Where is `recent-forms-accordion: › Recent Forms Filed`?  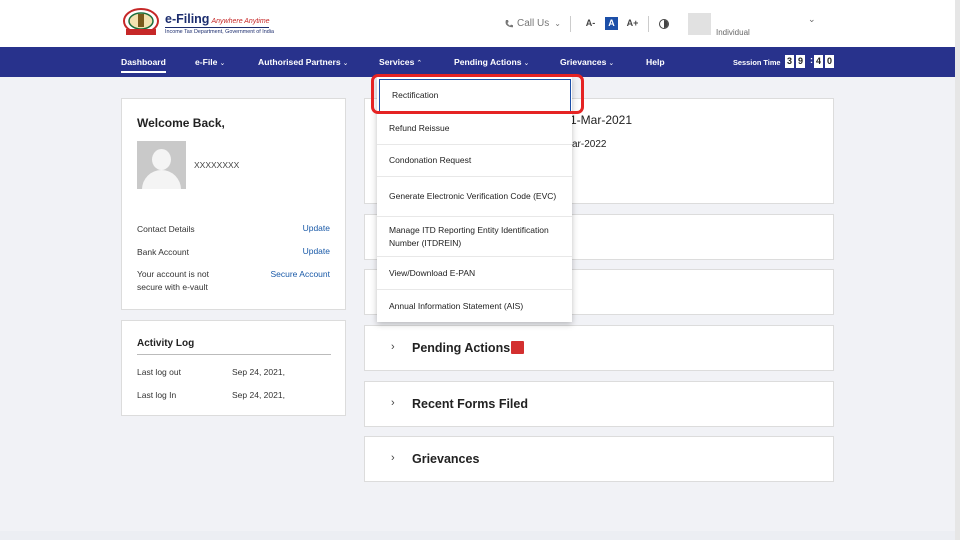
recent-forms-accordion: › Recent Forms Filed is located at coordinates (599, 404).